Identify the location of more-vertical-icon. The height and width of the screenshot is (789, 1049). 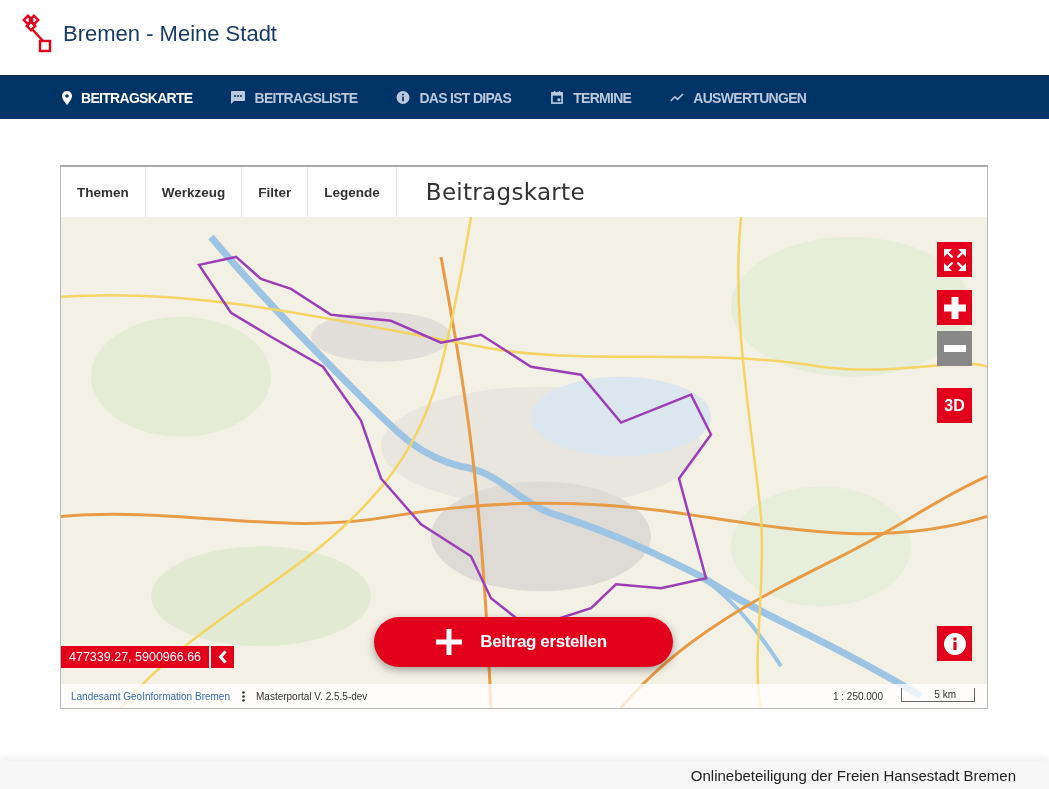
(243, 696).